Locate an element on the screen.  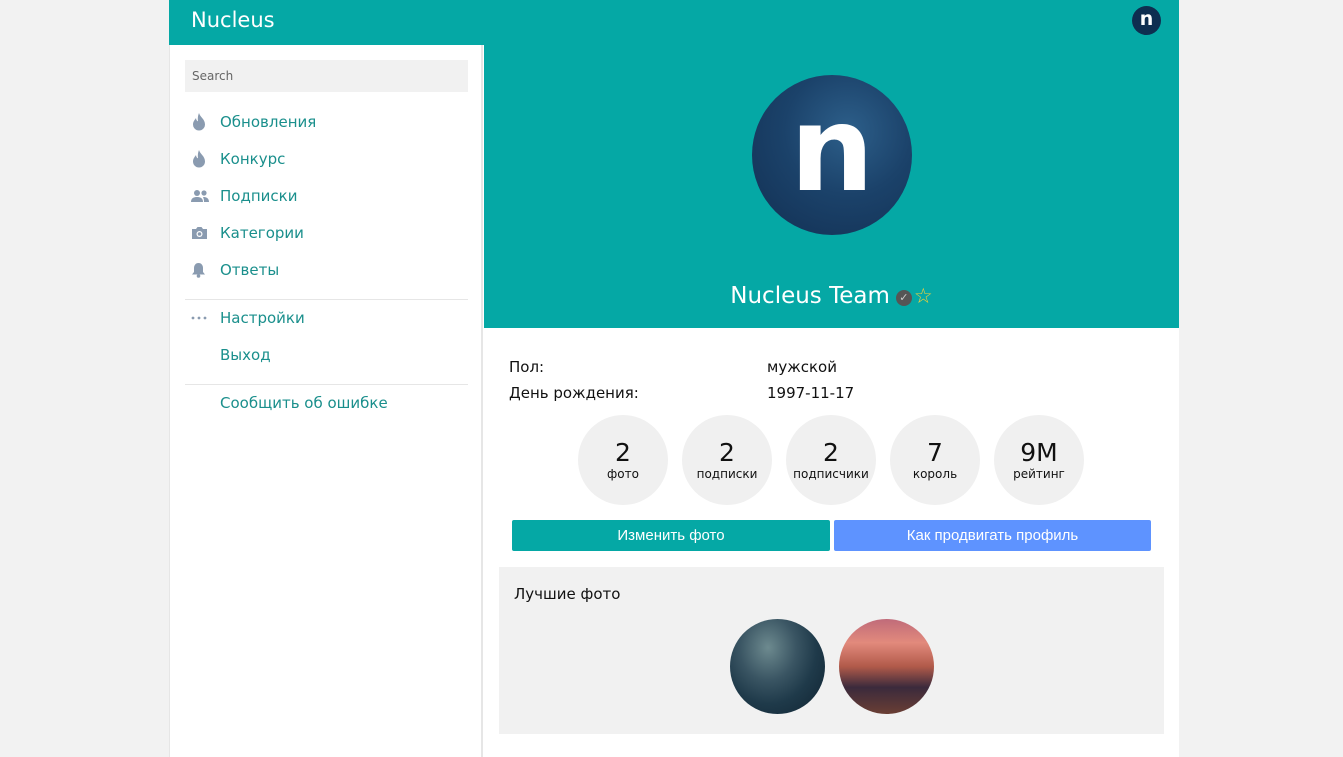
photo-thumbnail-coast is located at coordinates (777, 666).